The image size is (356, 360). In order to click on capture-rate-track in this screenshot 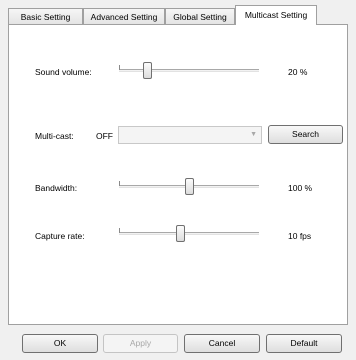, I will do `click(189, 233)`.